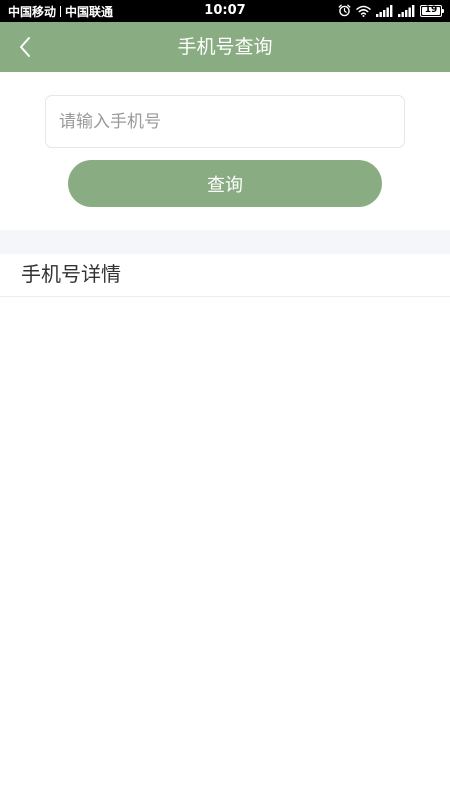 The height and width of the screenshot is (800, 450). Describe the element at coordinates (225, 11) in the screenshot. I see `status-bar: 中国移动 中国联通 10:07 19` at that location.